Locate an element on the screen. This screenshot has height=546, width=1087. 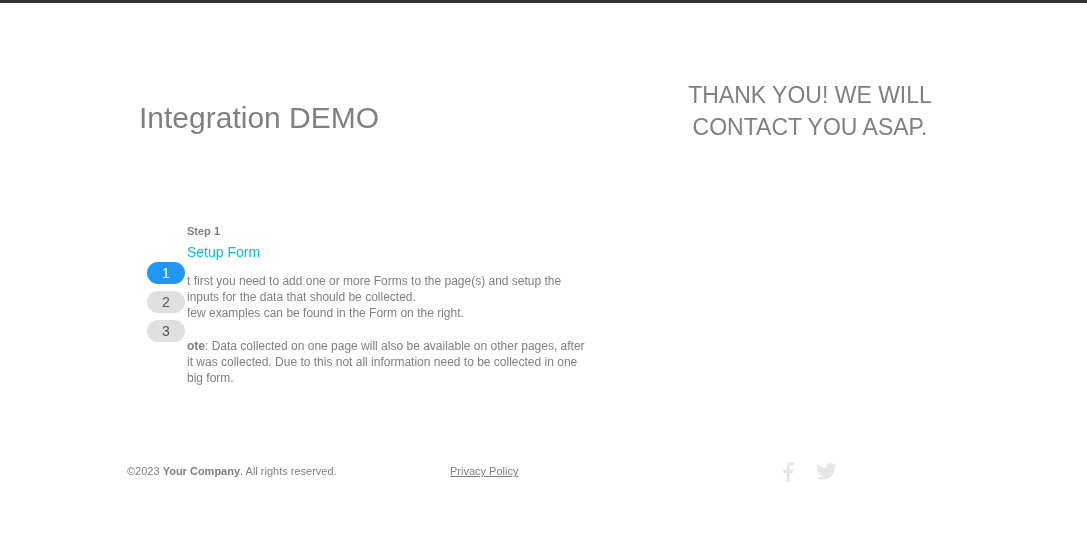
step-indicator: 1 is located at coordinates (166, 273).